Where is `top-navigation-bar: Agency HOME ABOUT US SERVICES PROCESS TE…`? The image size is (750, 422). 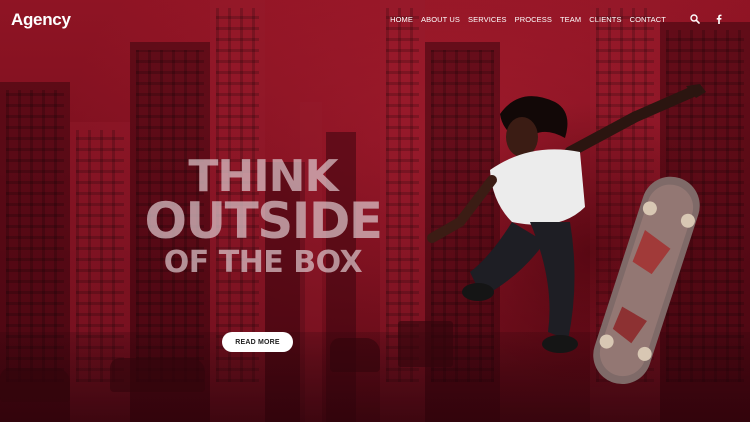
top-navigation-bar: Agency HOME ABOUT US SERVICES PROCESS TE… is located at coordinates (375, 20).